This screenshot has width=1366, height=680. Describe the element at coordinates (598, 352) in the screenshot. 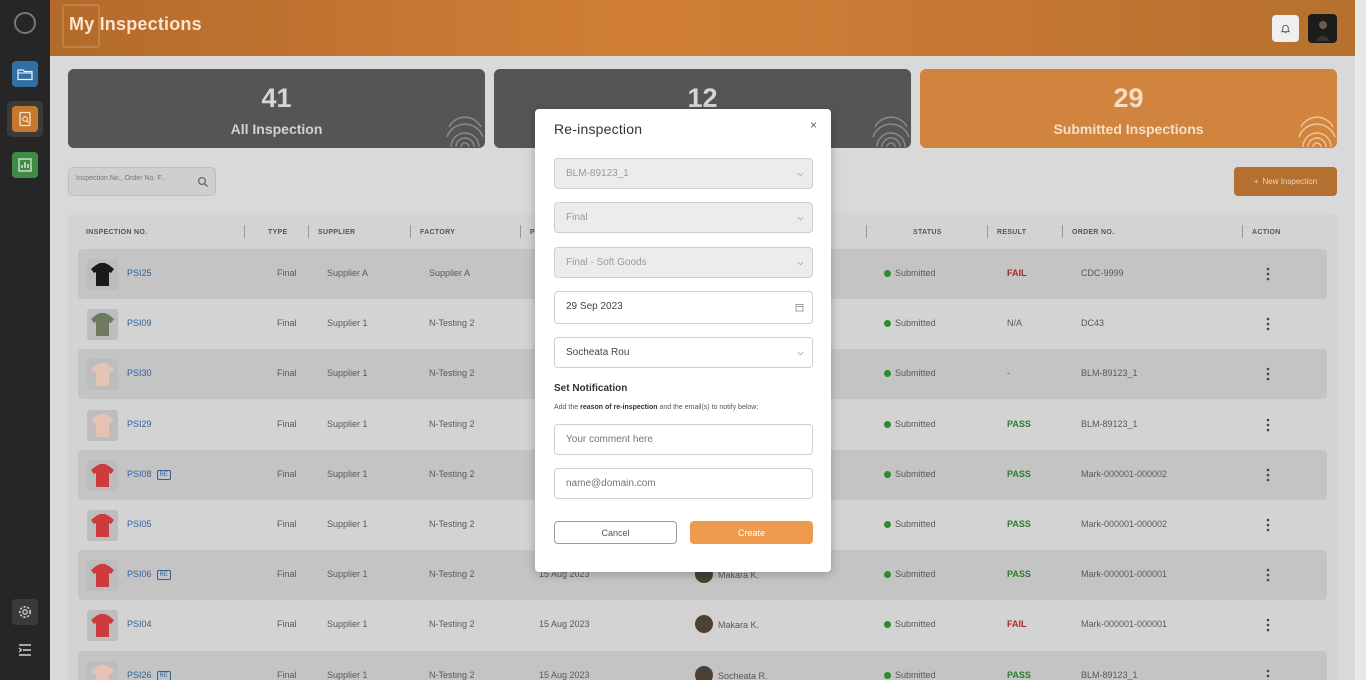

I see `inspector-select-value: Socheata Rou` at that location.